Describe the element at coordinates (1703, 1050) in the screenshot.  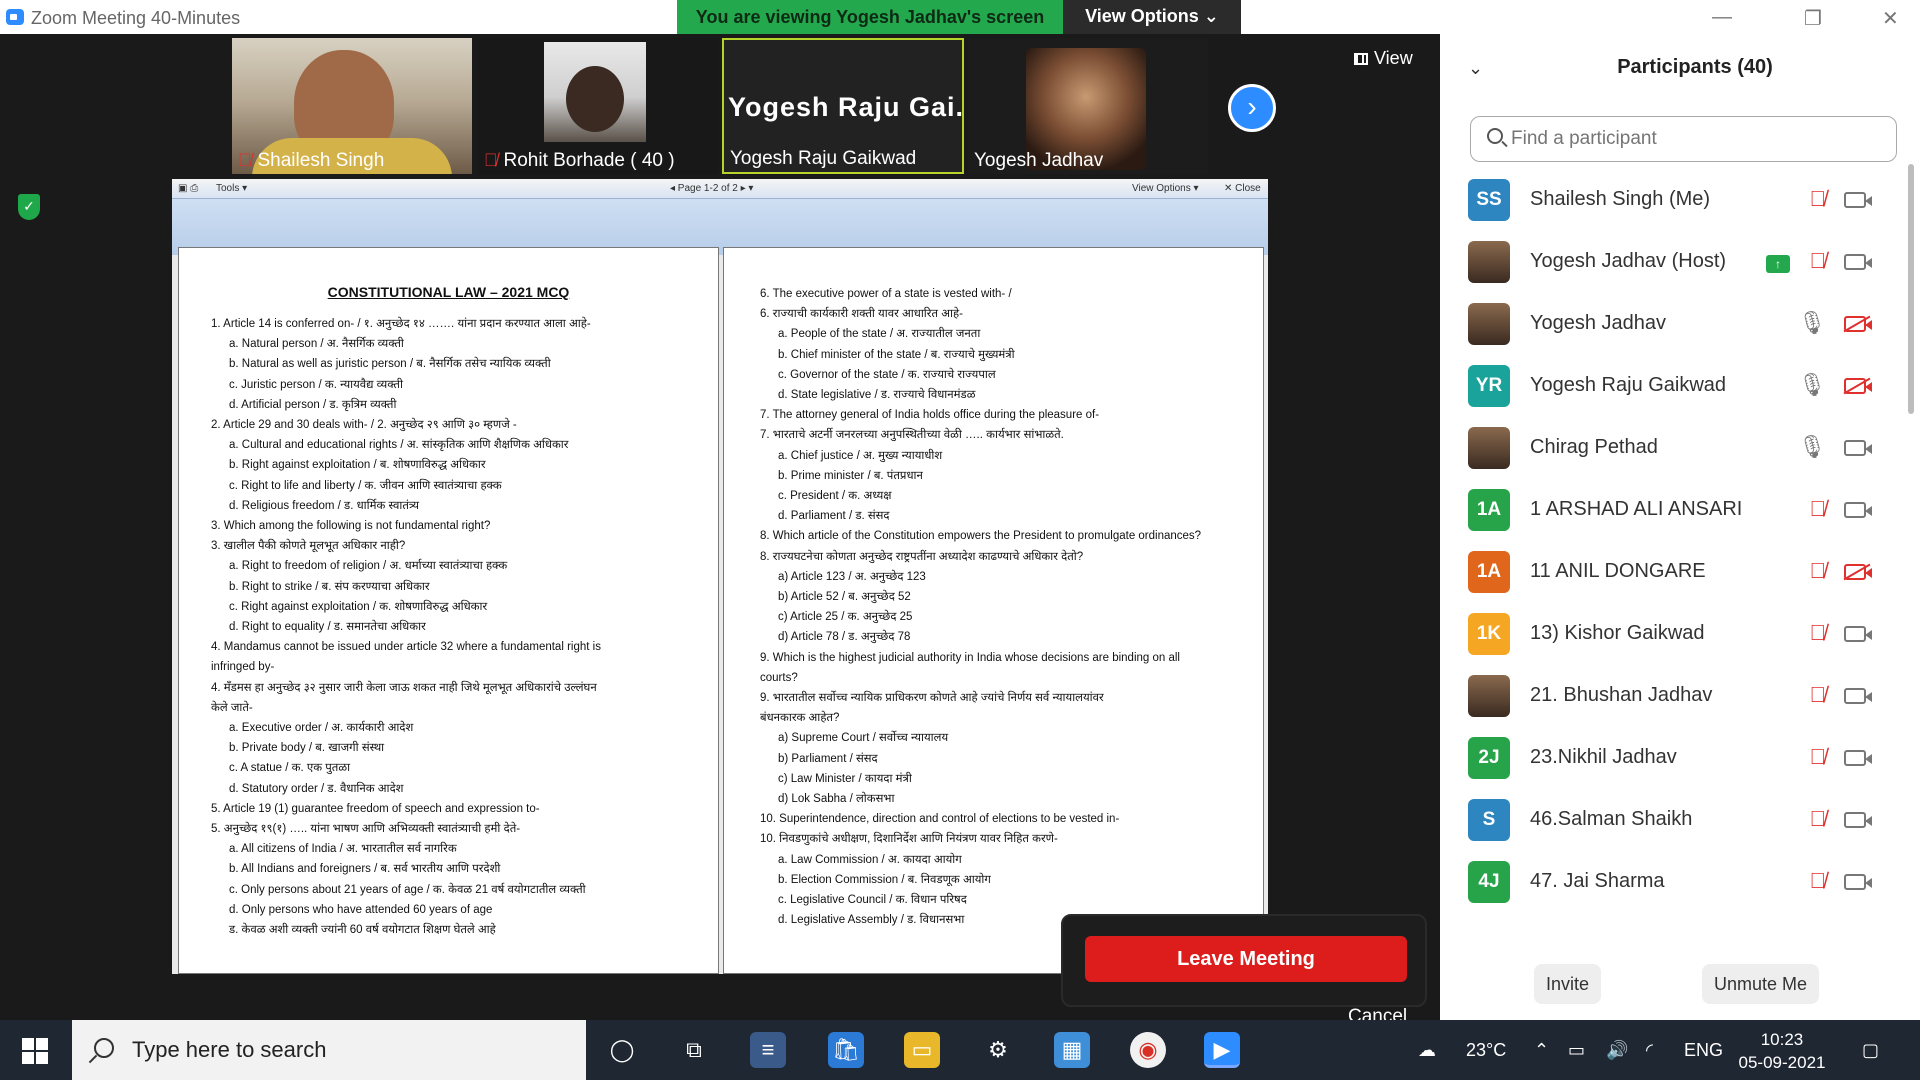
I see `language-indicator: ENG` at that location.